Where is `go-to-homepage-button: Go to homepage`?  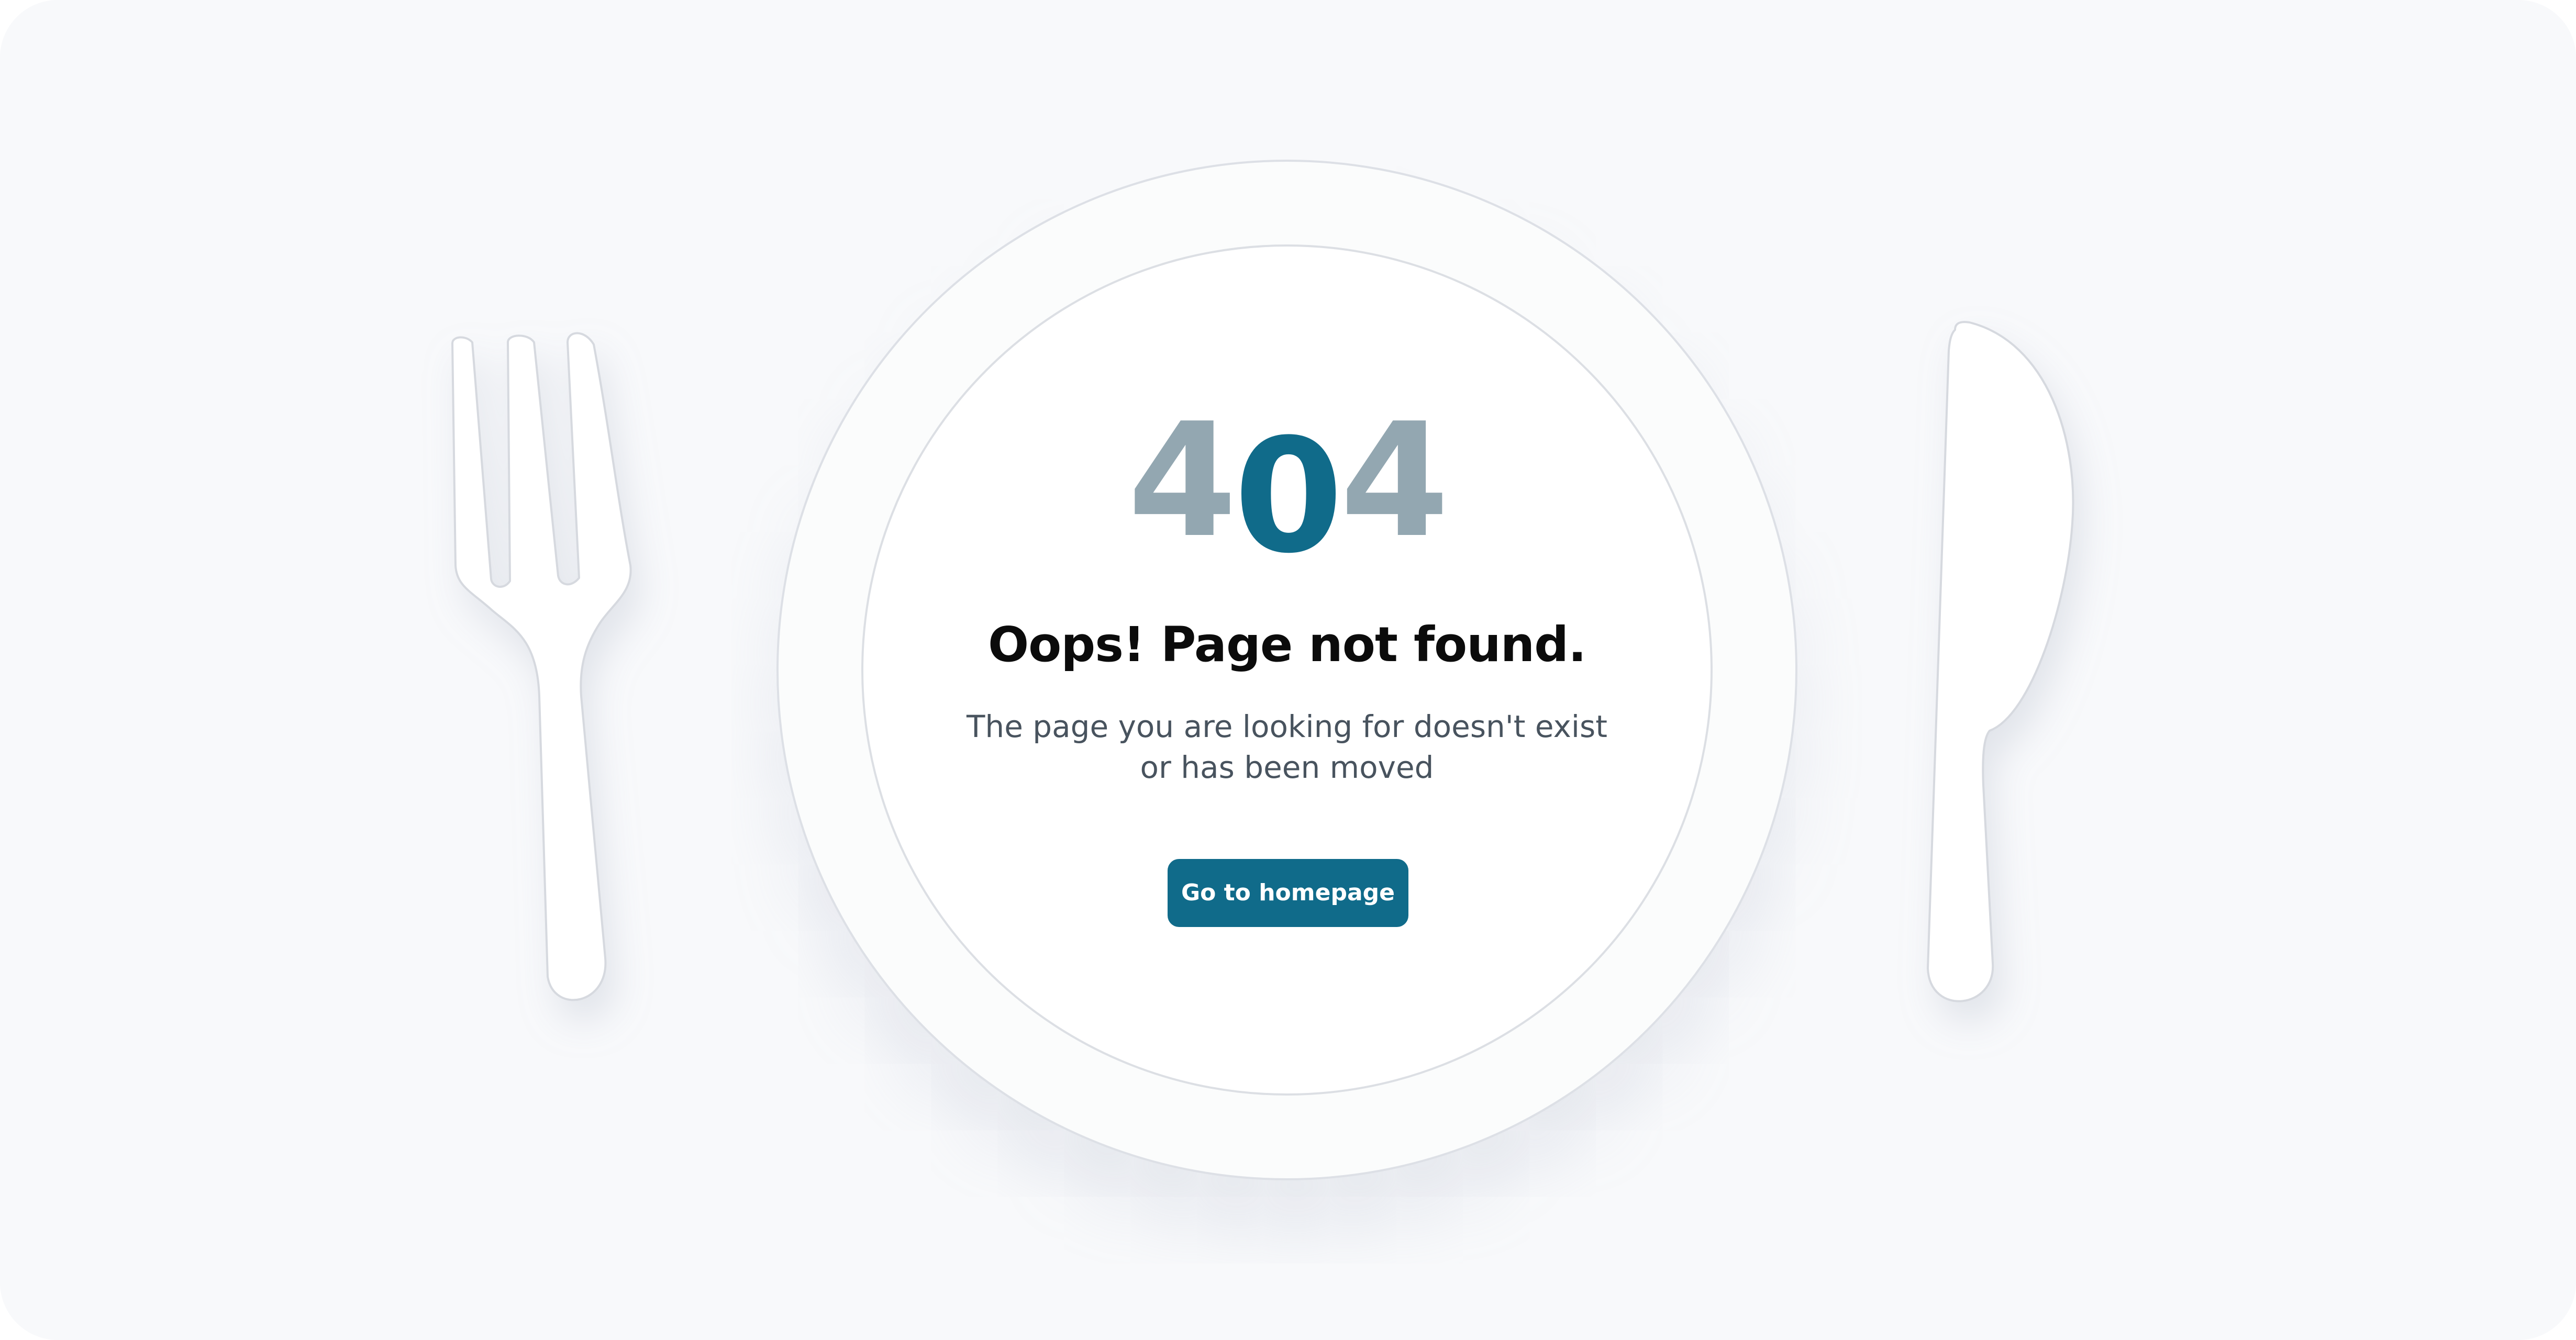 go-to-homepage-button: Go to homepage is located at coordinates (1288, 893).